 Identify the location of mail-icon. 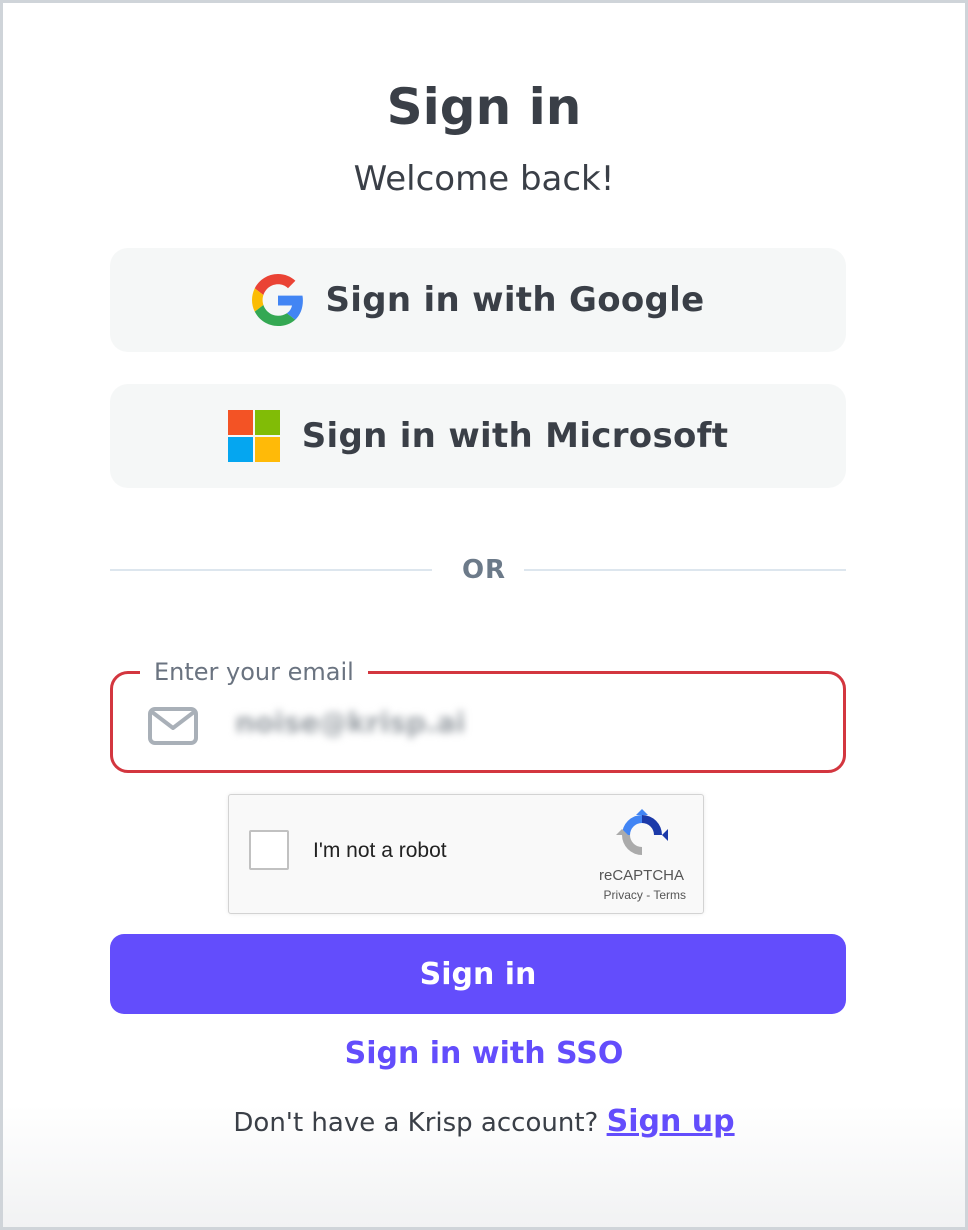
(173, 726).